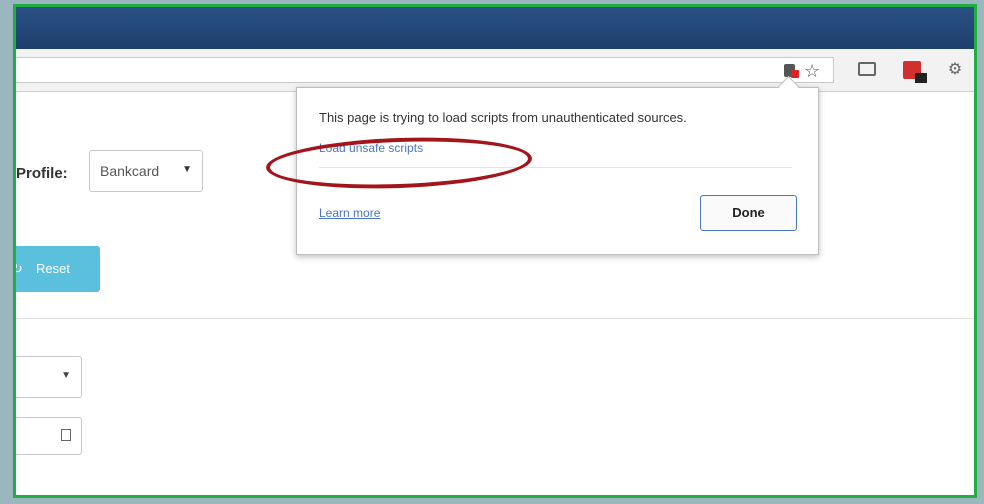  I want to click on reset-button: ↻ Reset, so click(58, 269).